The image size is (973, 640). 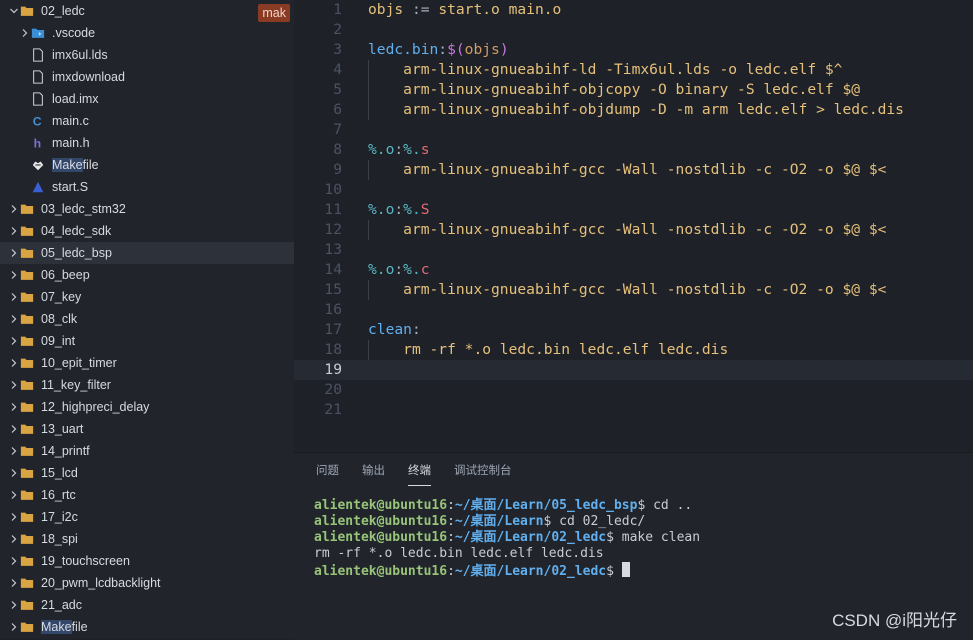 I want to click on tree-item: 14_printf, so click(x=147, y=451).